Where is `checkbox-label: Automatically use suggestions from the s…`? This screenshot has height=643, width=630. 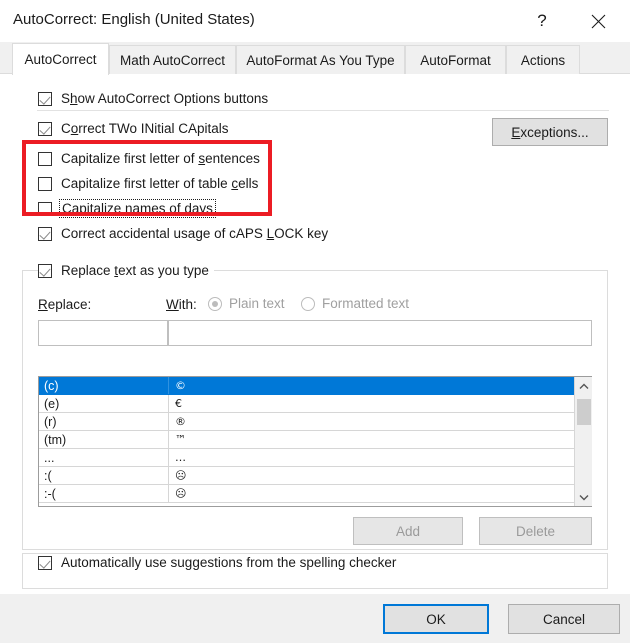 checkbox-label: Automatically use suggestions from the s… is located at coordinates (229, 562).